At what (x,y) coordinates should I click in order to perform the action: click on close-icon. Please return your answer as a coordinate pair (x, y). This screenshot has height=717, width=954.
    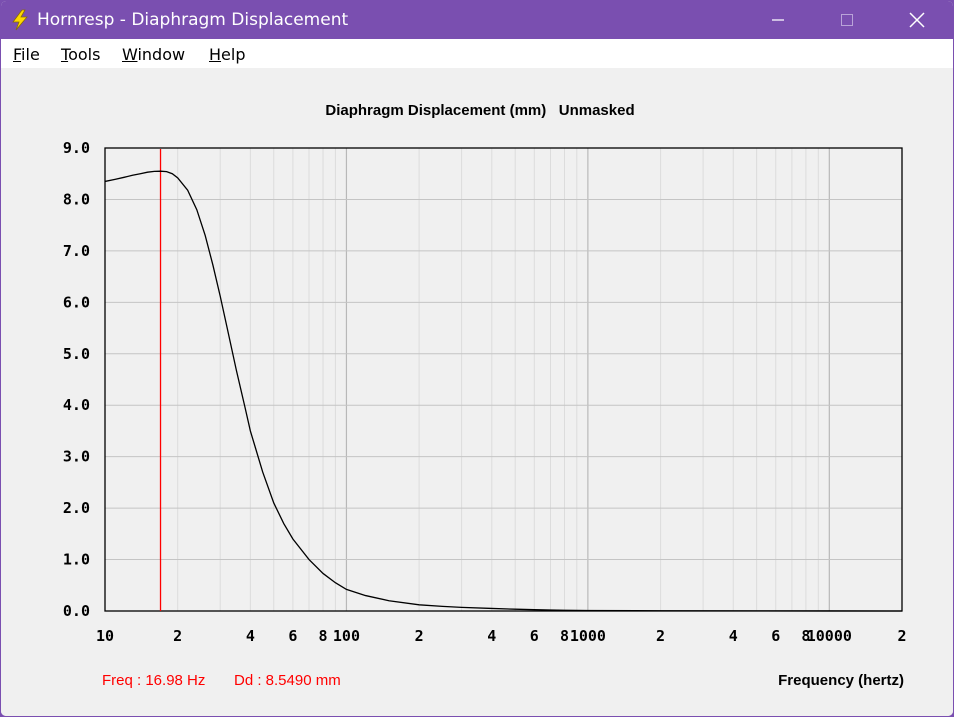
    Looking at the image, I should click on (917, 20).